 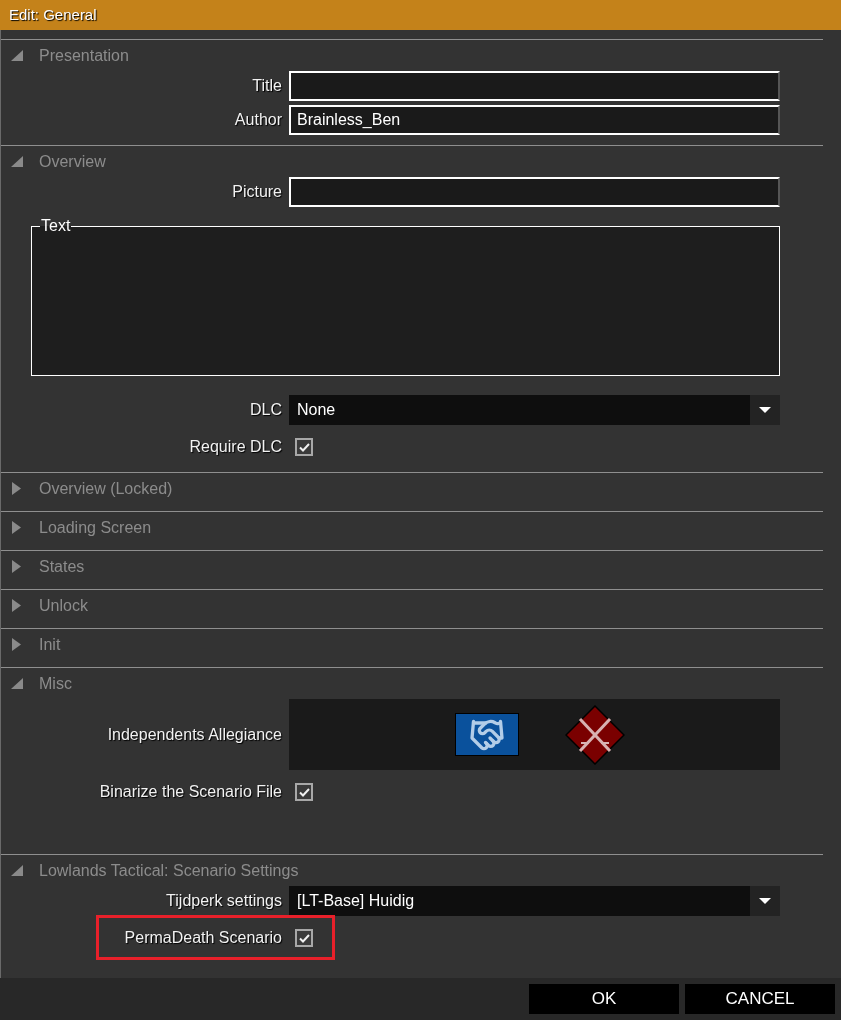 I want to click on field-label: Author, so click(x=258, y=120).